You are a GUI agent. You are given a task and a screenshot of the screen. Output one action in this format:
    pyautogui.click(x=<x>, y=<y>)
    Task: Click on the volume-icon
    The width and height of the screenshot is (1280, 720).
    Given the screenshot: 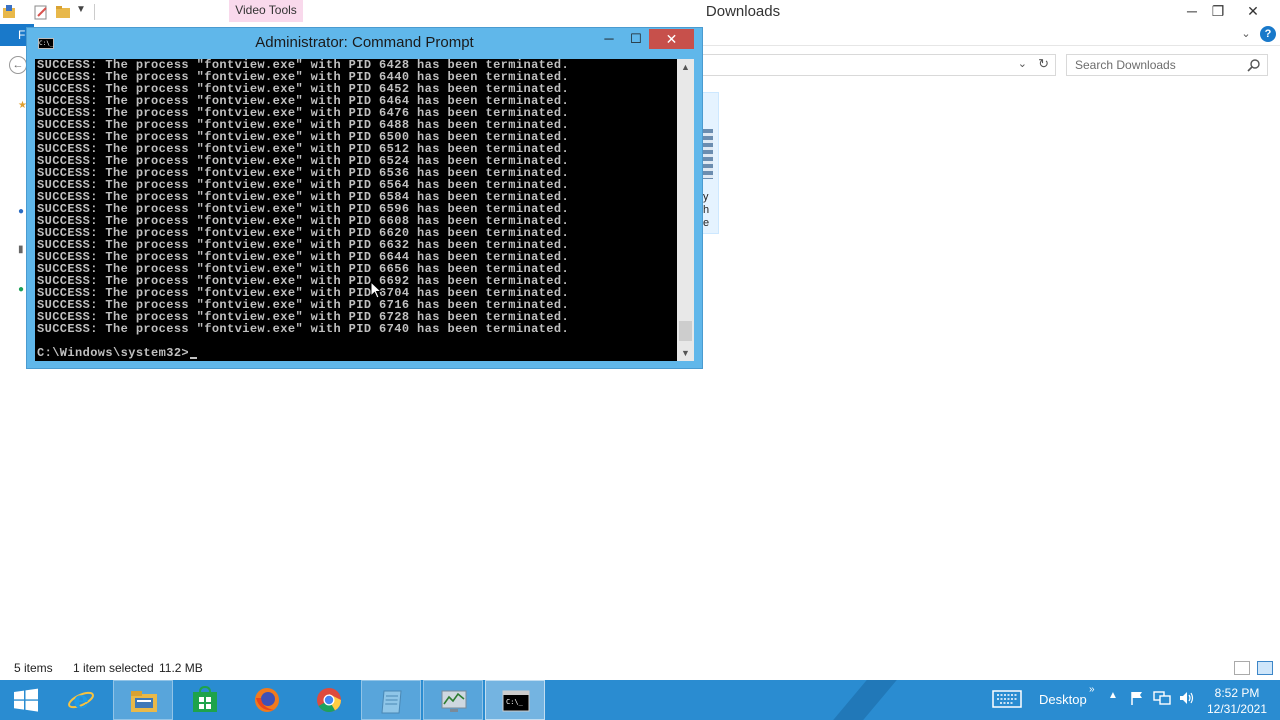 What is the action you would take?
    pyautogui.click(x=1186, y=698)
    